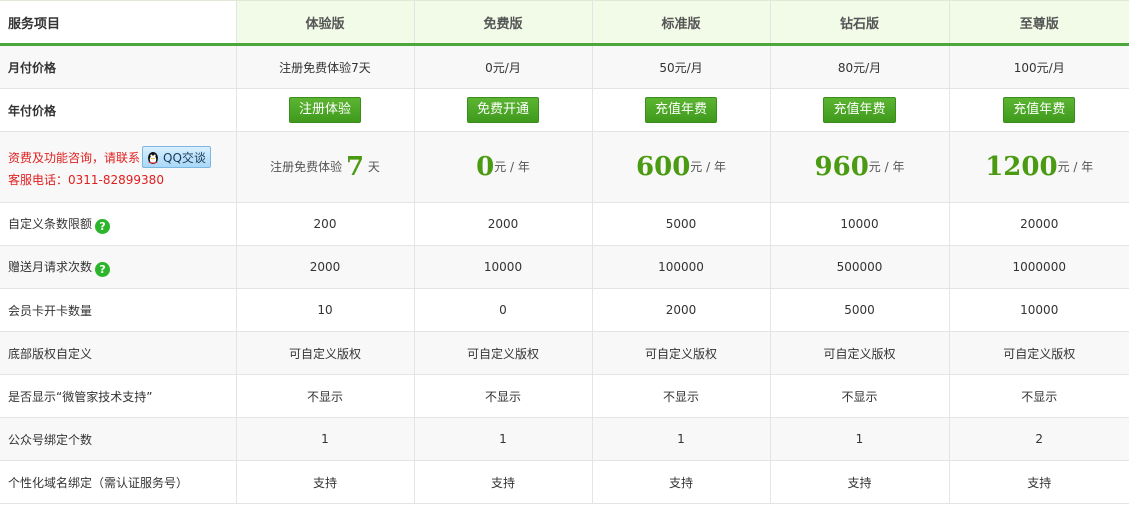 Image resolution: width=1129 pixels, height=505 pixels. I want to click on feature-row-tech-support: 是否显示“微管家技术支持” 不显示 不显示 不显示 不显示 不显示, so click(564, 396).